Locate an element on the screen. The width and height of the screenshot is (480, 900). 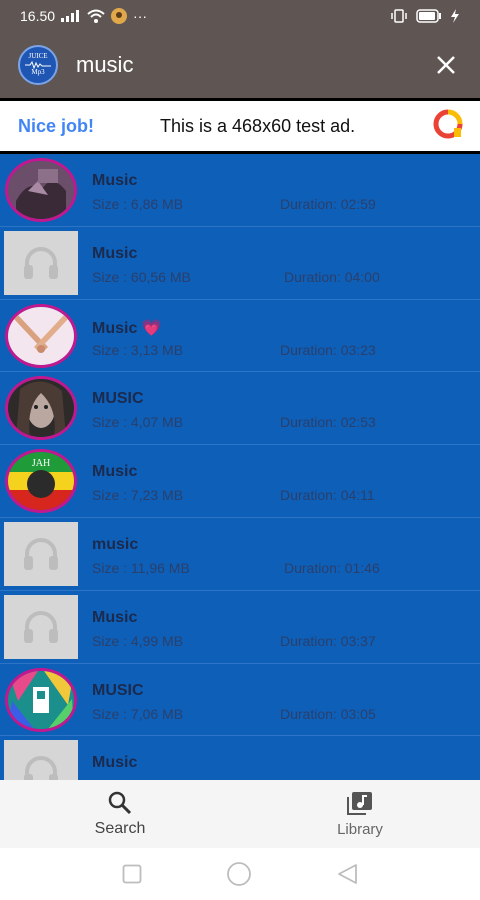
back-button is located at coordinates (347, 874).